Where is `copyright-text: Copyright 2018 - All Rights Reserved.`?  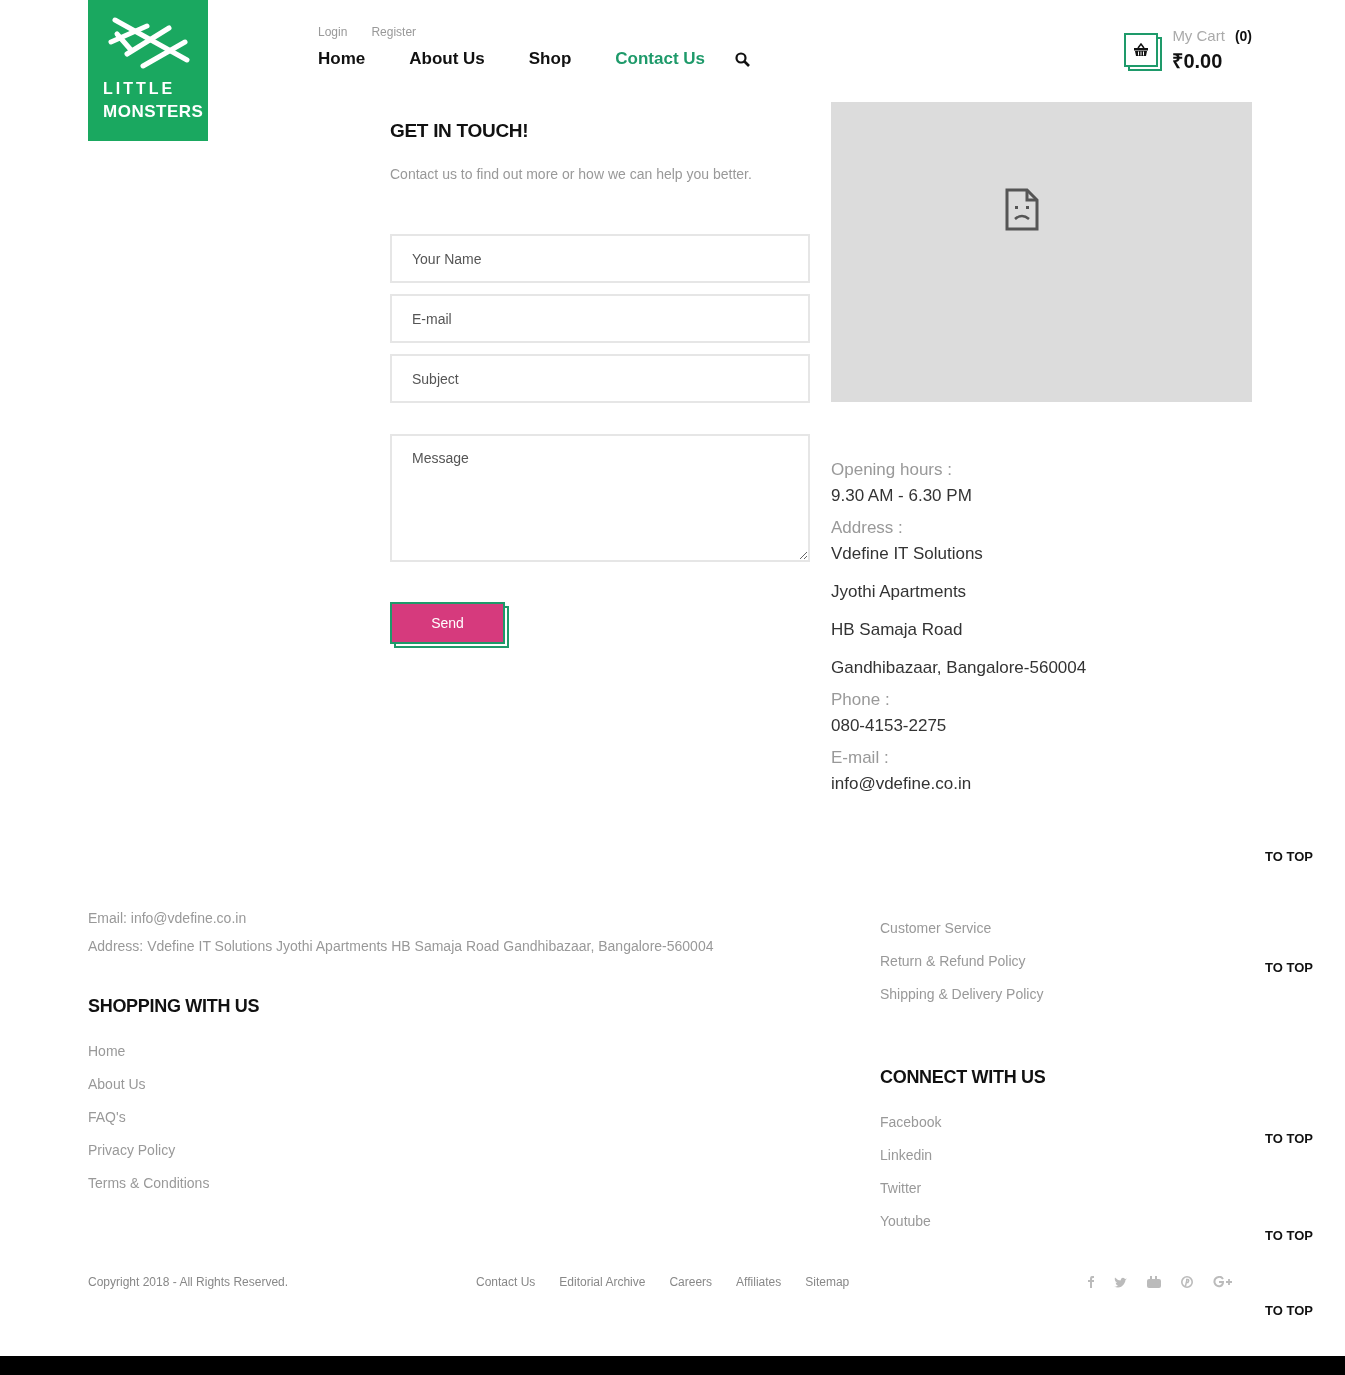
copyright-text: Copyright 2018 - All Rights Reserved. is located at coordinates (189, 1282).